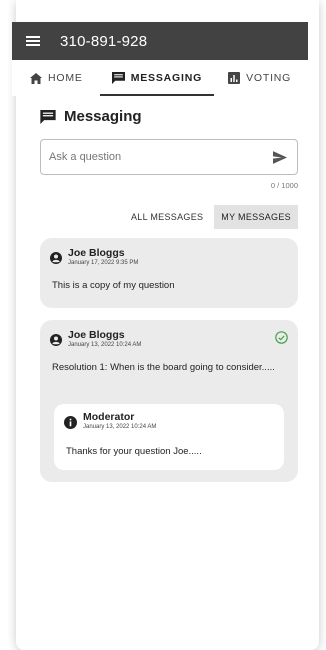 The height and width of the screenshot is (650, 326). Describe the element at coordinates (256, 217) in the screenshot. I see `my-messages-button: MY MESSAGES` at that location.